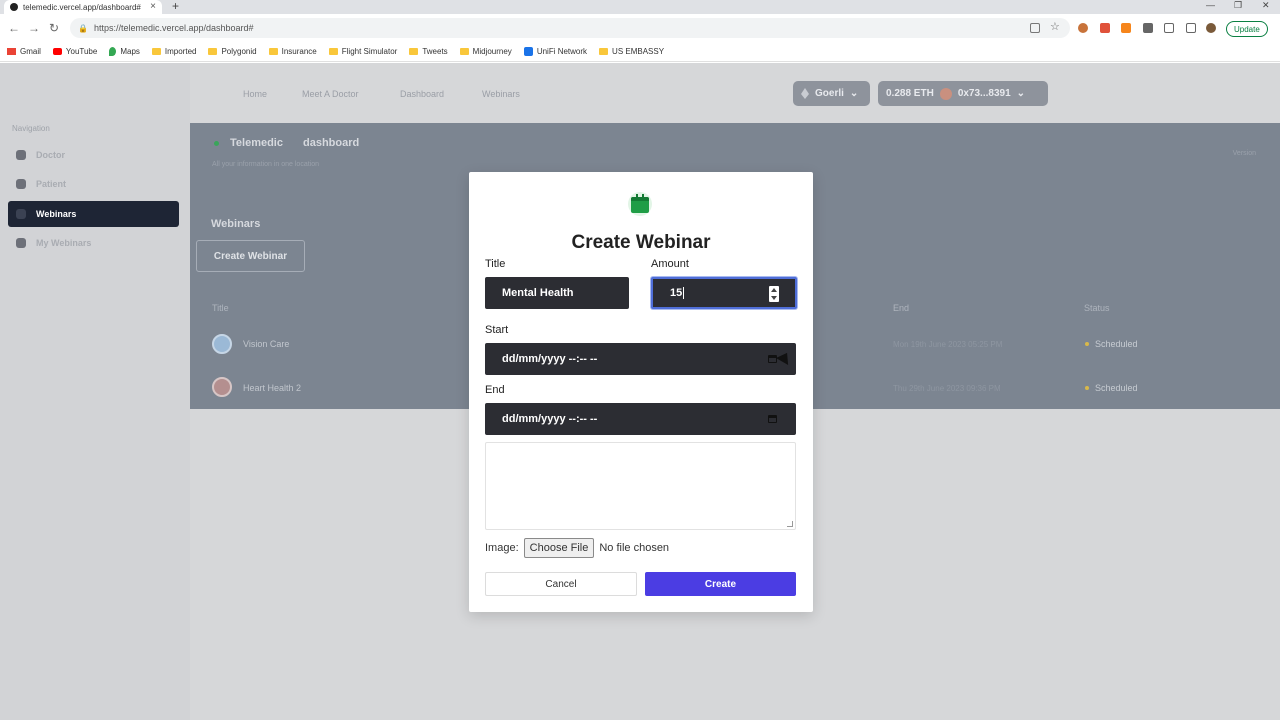  What do you see at coordinates (631, 51) in the screenshot?
I see `bookmark-us-embassy: US EMBASSY` at bounding box center [631, 51].